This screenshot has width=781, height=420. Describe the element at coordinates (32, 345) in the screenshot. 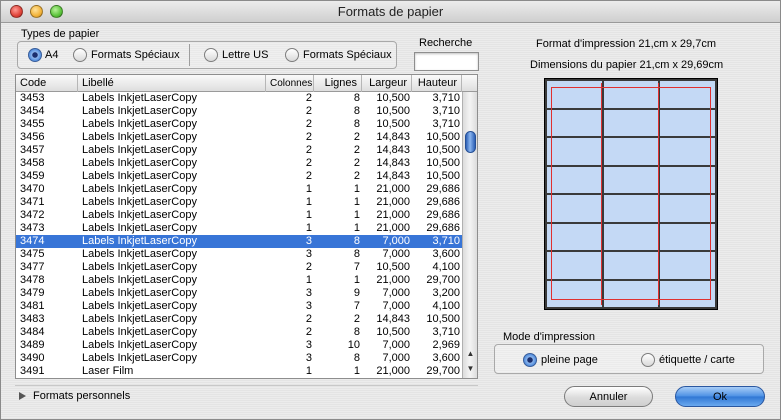

I see `table-cell: 3489` at that location.